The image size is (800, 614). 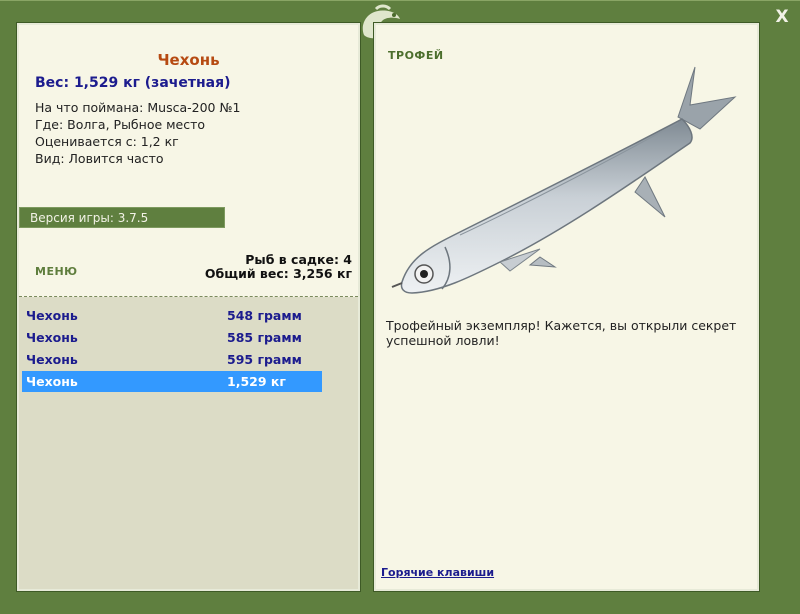 I want to click on keepnet-summary: Рыб в садке: 4 Общий вес: 3,256 кг, so click(x=278, y=267).